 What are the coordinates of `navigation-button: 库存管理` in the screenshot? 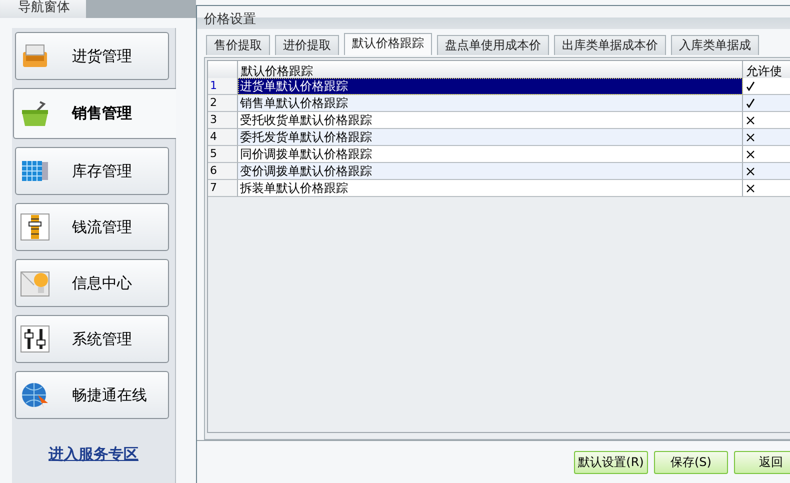 It's located at (92, 171).